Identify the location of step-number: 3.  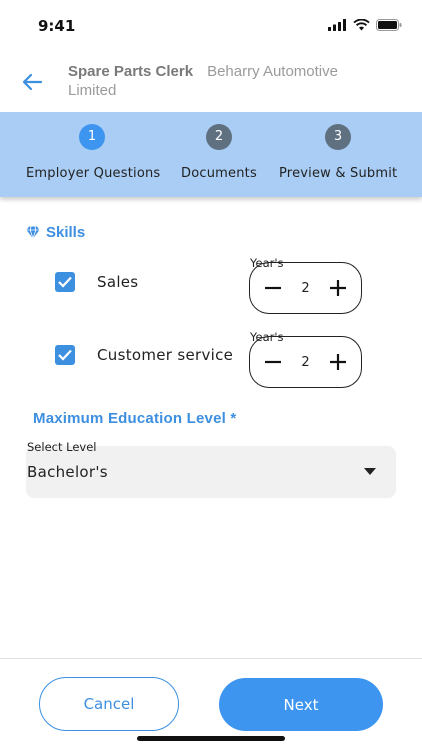
(338, 137).